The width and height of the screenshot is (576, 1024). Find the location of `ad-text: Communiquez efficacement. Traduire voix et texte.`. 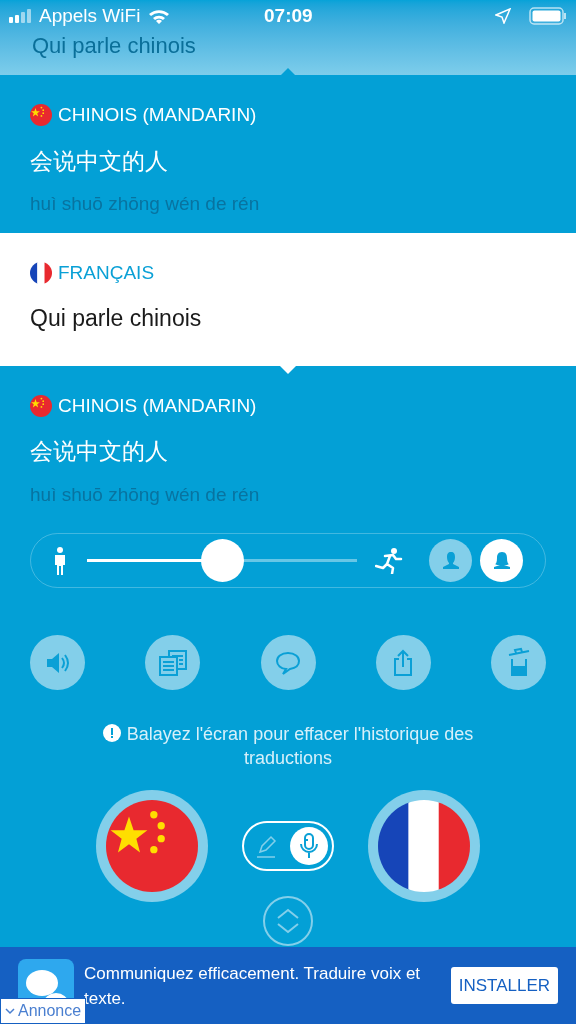

ad-text: Communiquez efficacement. Traduire voix et texte. is located at coordinates (253, 986).